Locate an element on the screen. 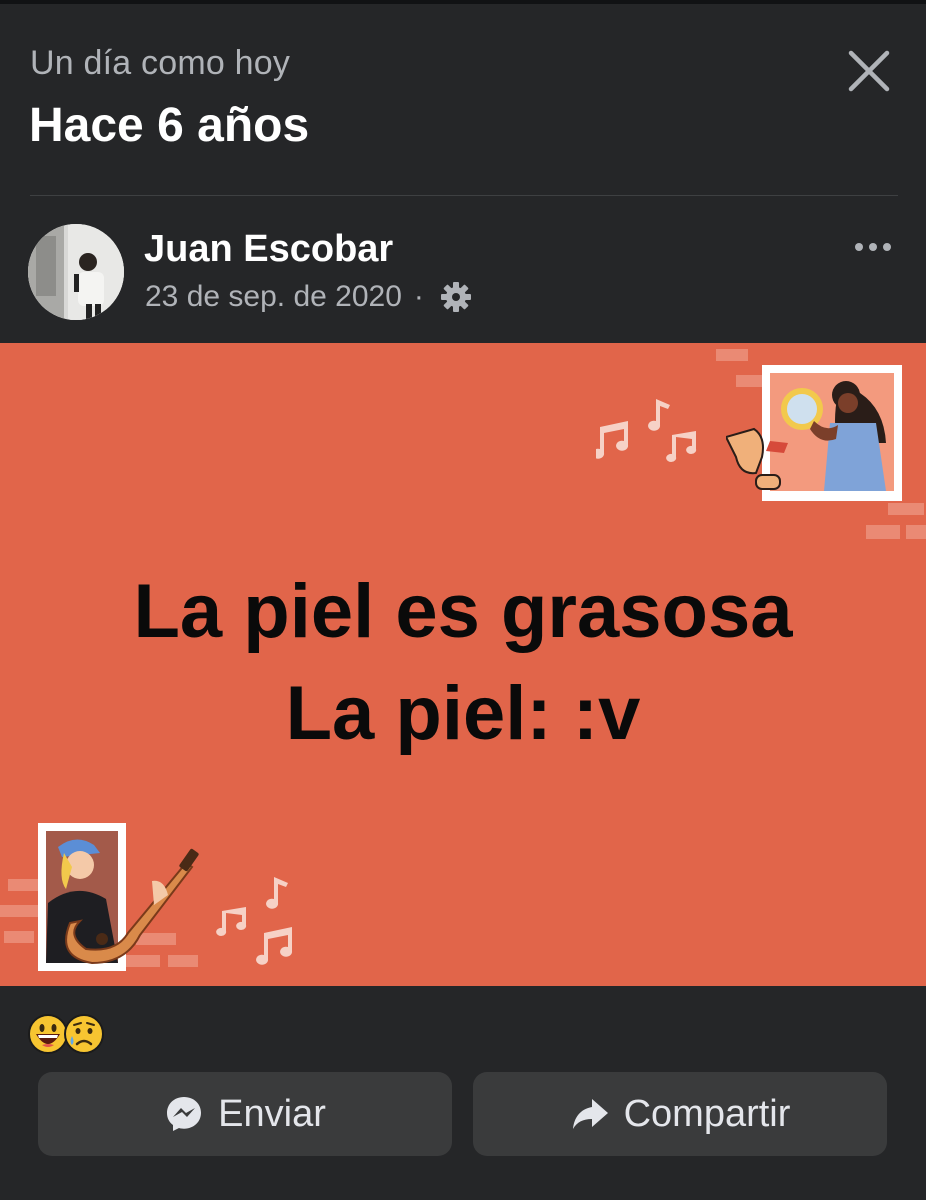  share-arrow-icon is located at coordinates (590, 1114).